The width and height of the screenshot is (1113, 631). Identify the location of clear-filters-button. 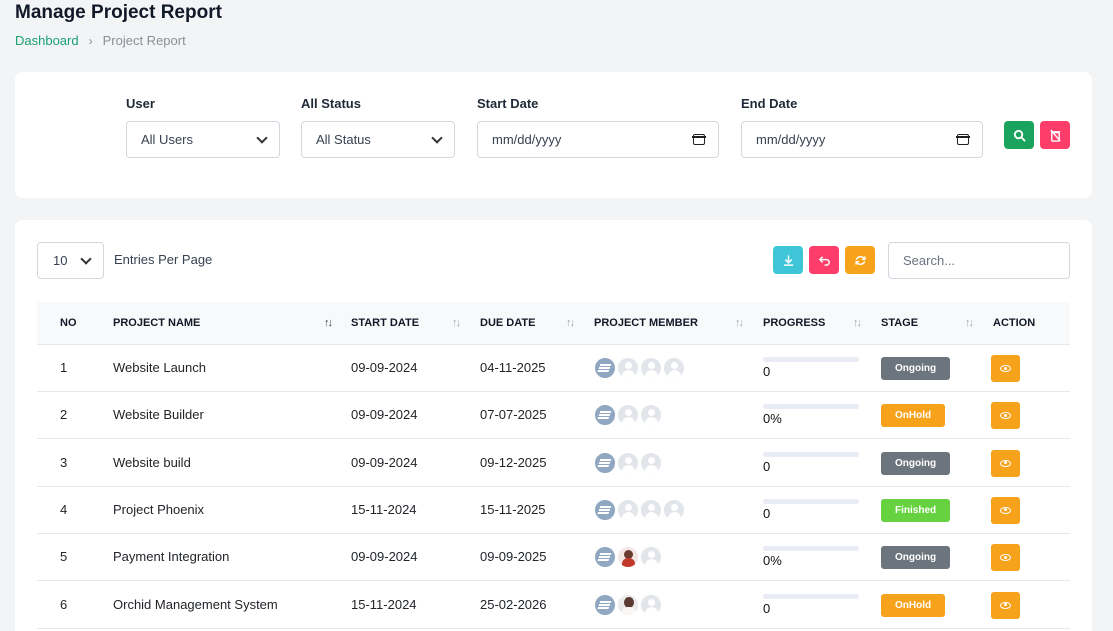
(1055, 135).